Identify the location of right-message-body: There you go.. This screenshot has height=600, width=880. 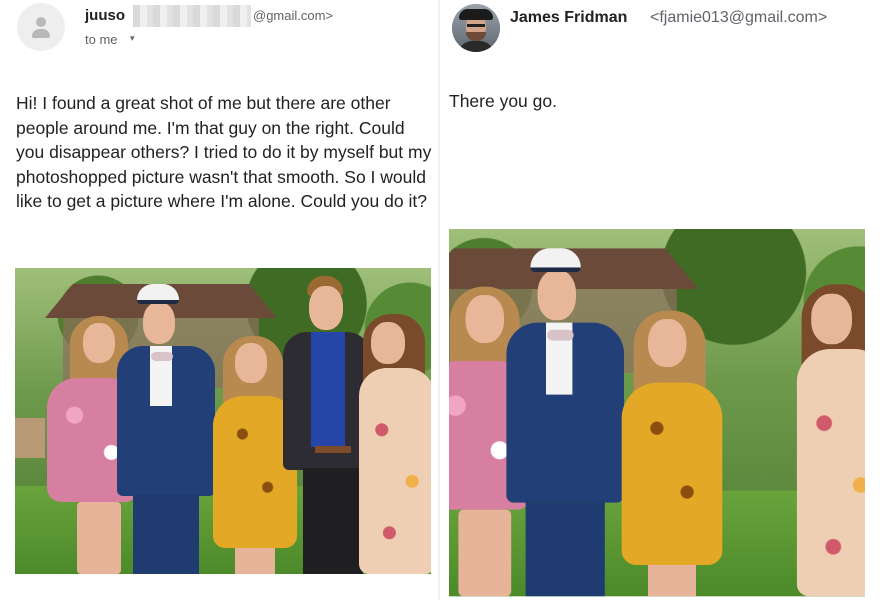
(503, 101).